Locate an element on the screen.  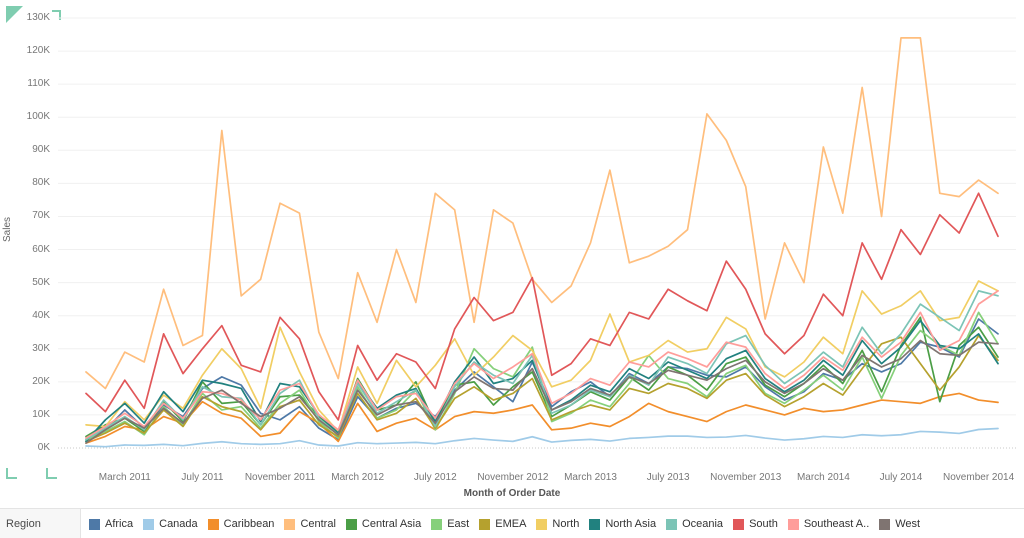
legend-item-label: Canada is located at coordinates (178, 524).